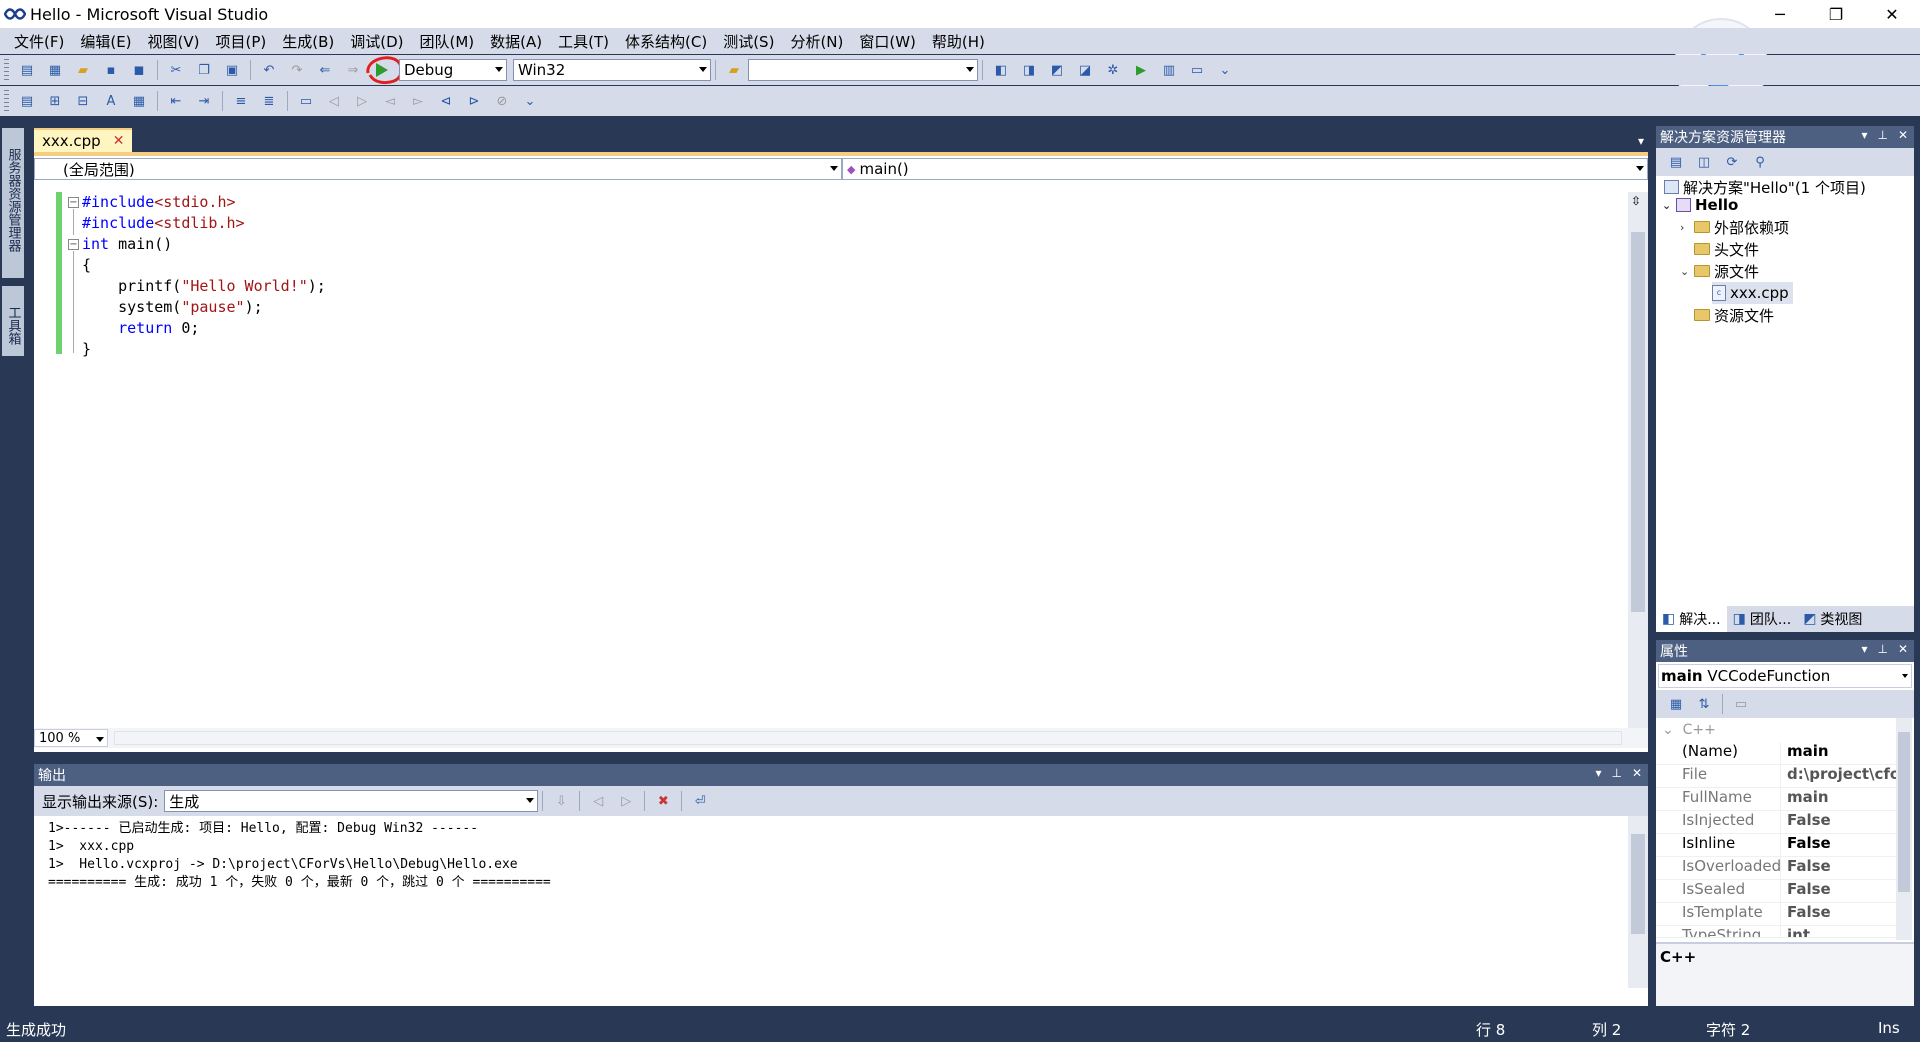  I want to click on property-row: (Name) main, so click(1776, 753).